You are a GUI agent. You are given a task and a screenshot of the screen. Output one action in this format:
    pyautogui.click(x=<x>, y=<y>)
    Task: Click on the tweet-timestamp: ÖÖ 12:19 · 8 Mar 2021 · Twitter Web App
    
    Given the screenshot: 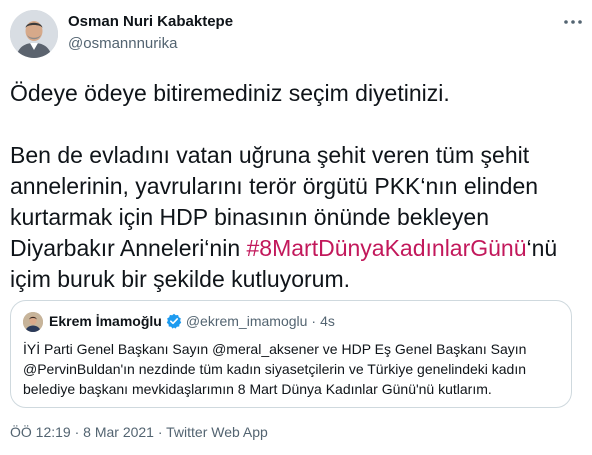 What is the action you would take?
    pyautogui.click(x=139, y=432)
    